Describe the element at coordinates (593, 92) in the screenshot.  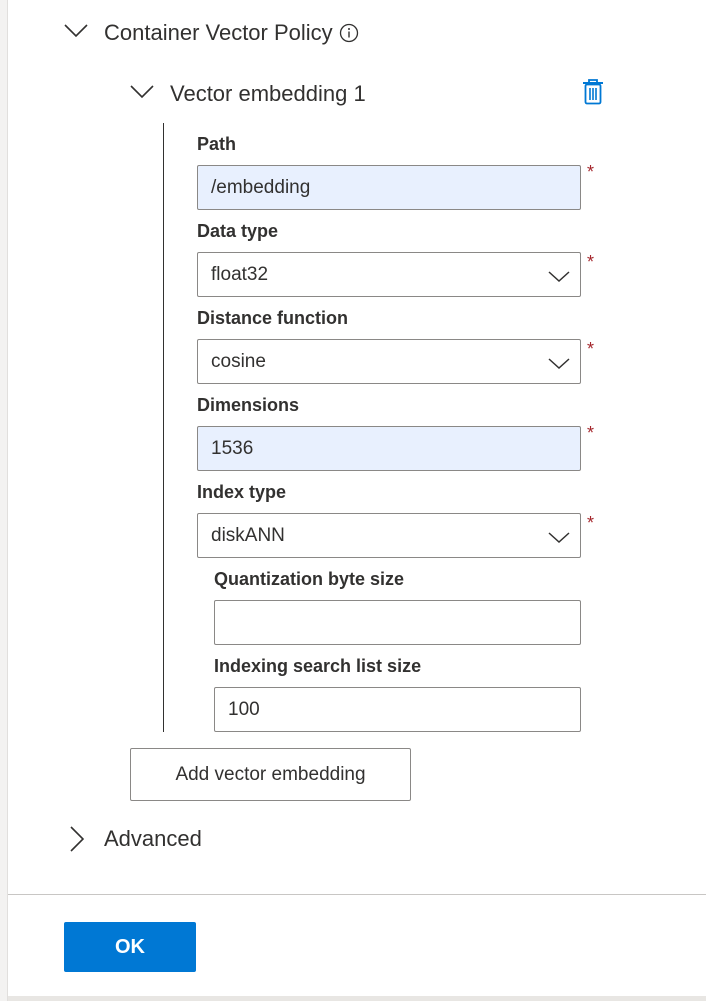
I see `trash-icon` at that location.